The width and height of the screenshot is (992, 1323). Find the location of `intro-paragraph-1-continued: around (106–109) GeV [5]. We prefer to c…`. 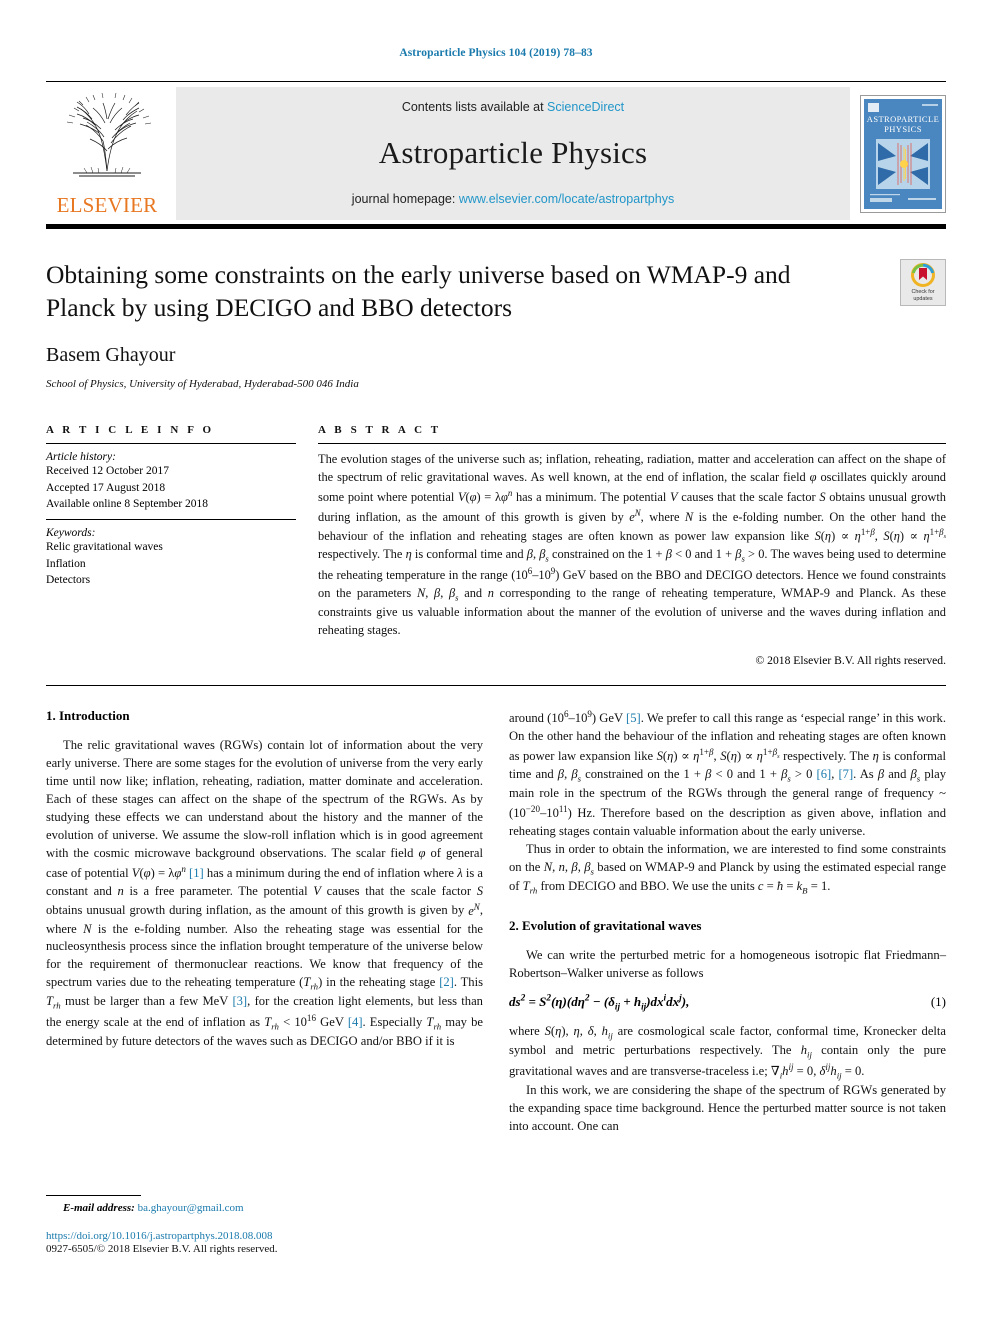

intro-paragraph-1-continued: around (106–109) GeV [5]. We prefer to c… is located at coordinates (728, 774).